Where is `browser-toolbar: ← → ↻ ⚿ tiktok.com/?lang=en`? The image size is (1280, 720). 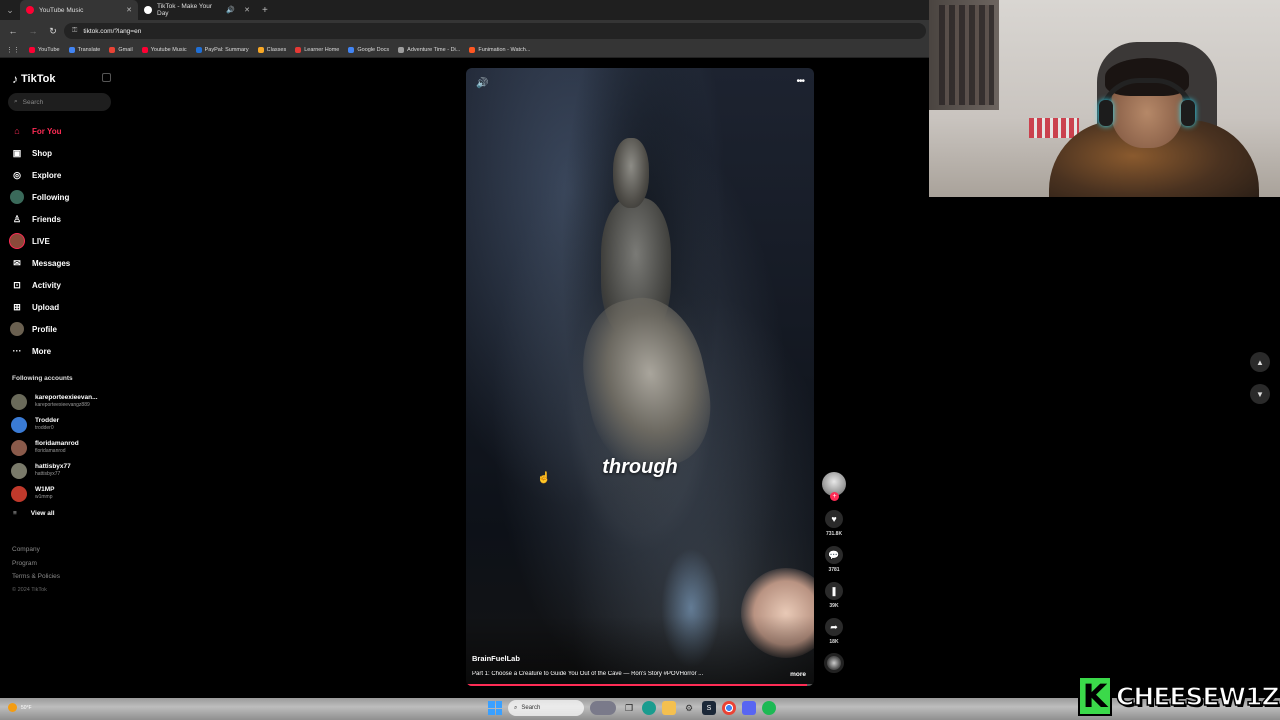
browser-toolbar: ← → ↻ ⚿ tiktok.com/?lang=en is located at coordinates (465, 31).